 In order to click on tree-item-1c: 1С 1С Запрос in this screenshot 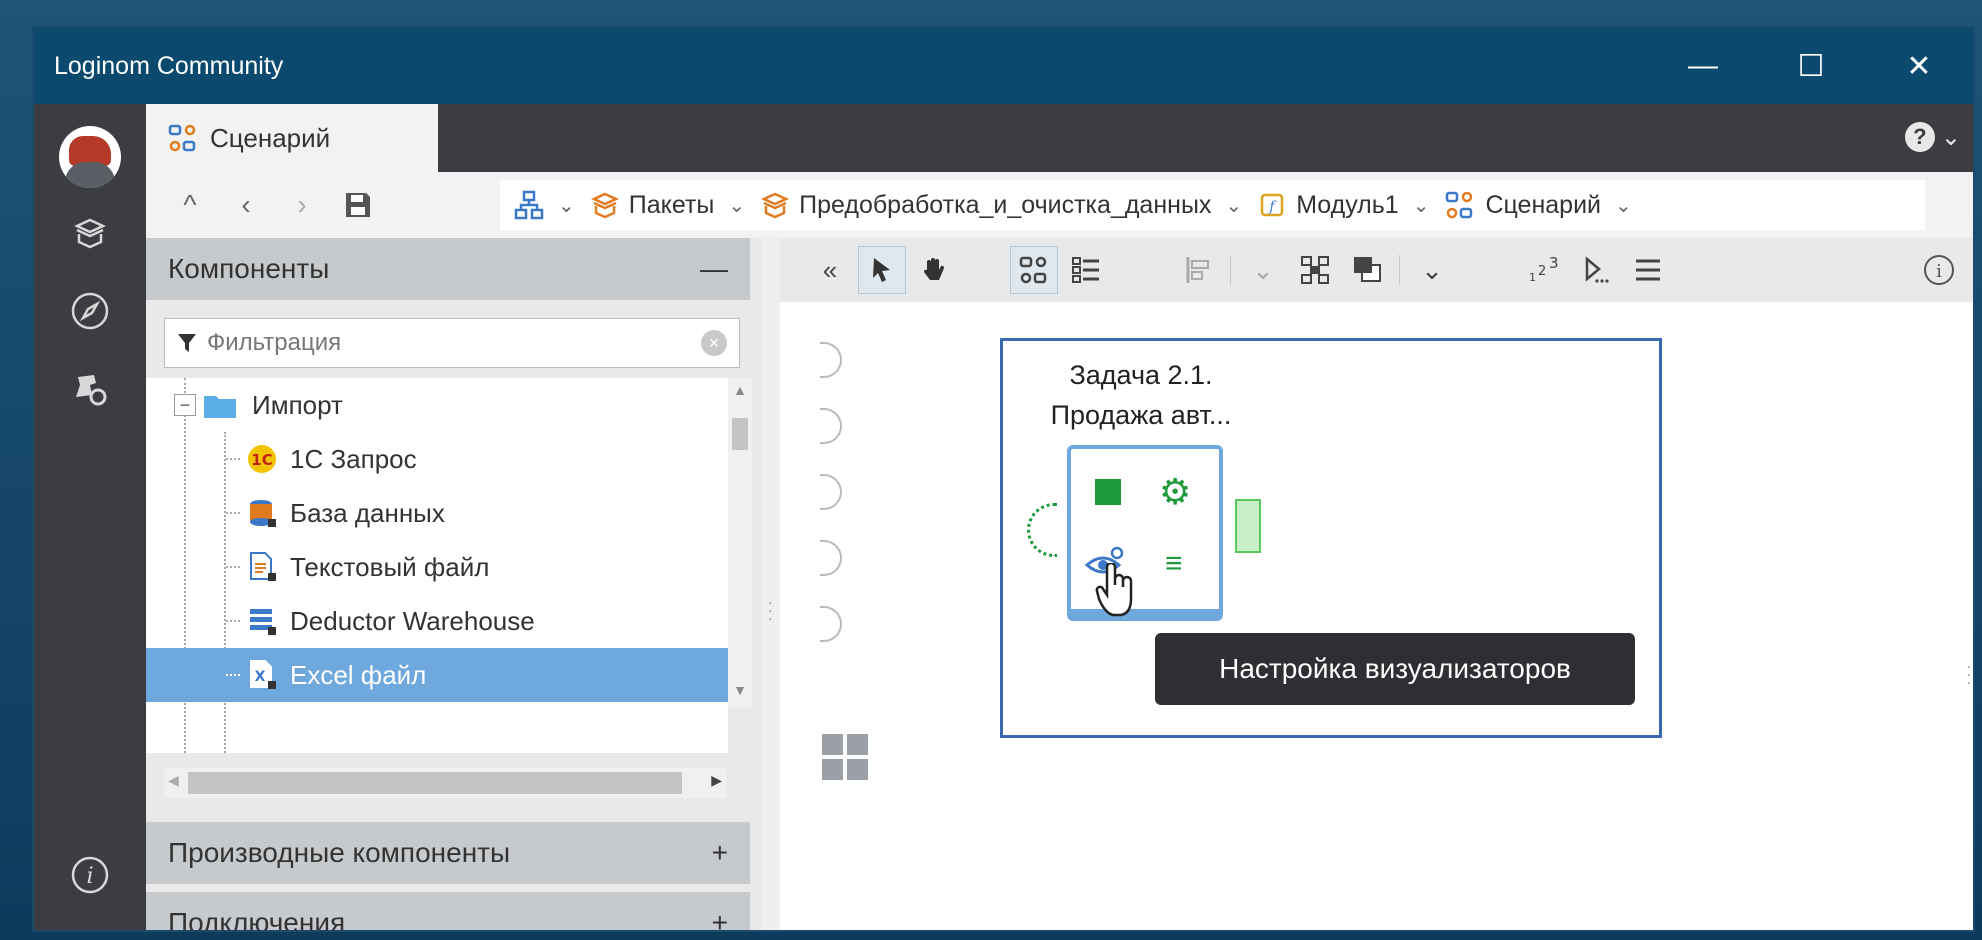, I will do `click(437, 459)`.